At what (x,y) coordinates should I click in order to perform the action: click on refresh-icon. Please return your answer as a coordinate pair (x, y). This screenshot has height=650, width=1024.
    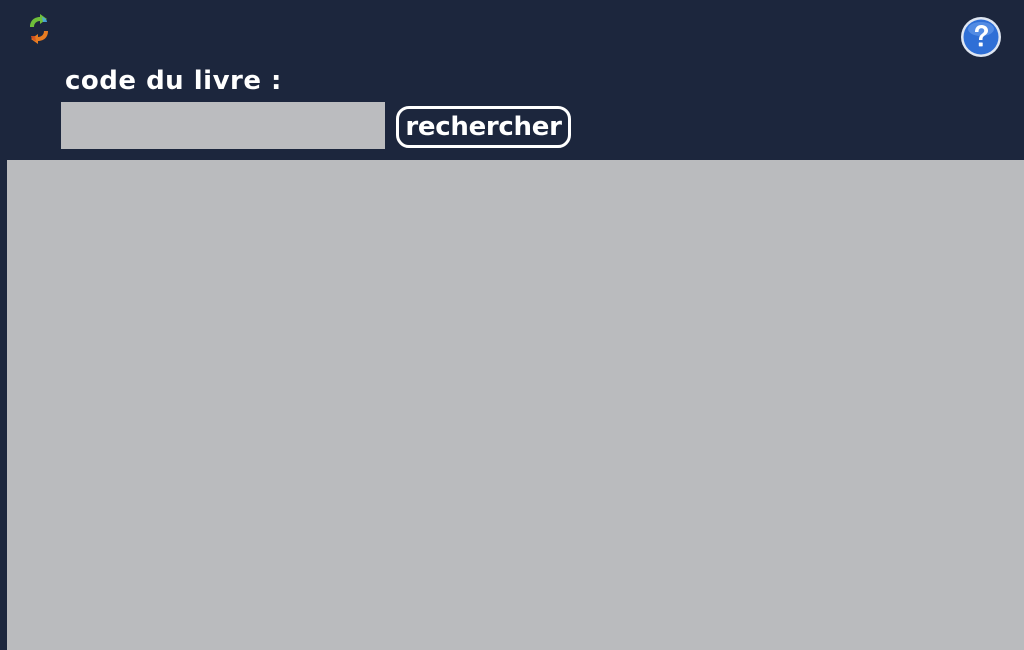
    Looking at the image, I should click on (39, 29).